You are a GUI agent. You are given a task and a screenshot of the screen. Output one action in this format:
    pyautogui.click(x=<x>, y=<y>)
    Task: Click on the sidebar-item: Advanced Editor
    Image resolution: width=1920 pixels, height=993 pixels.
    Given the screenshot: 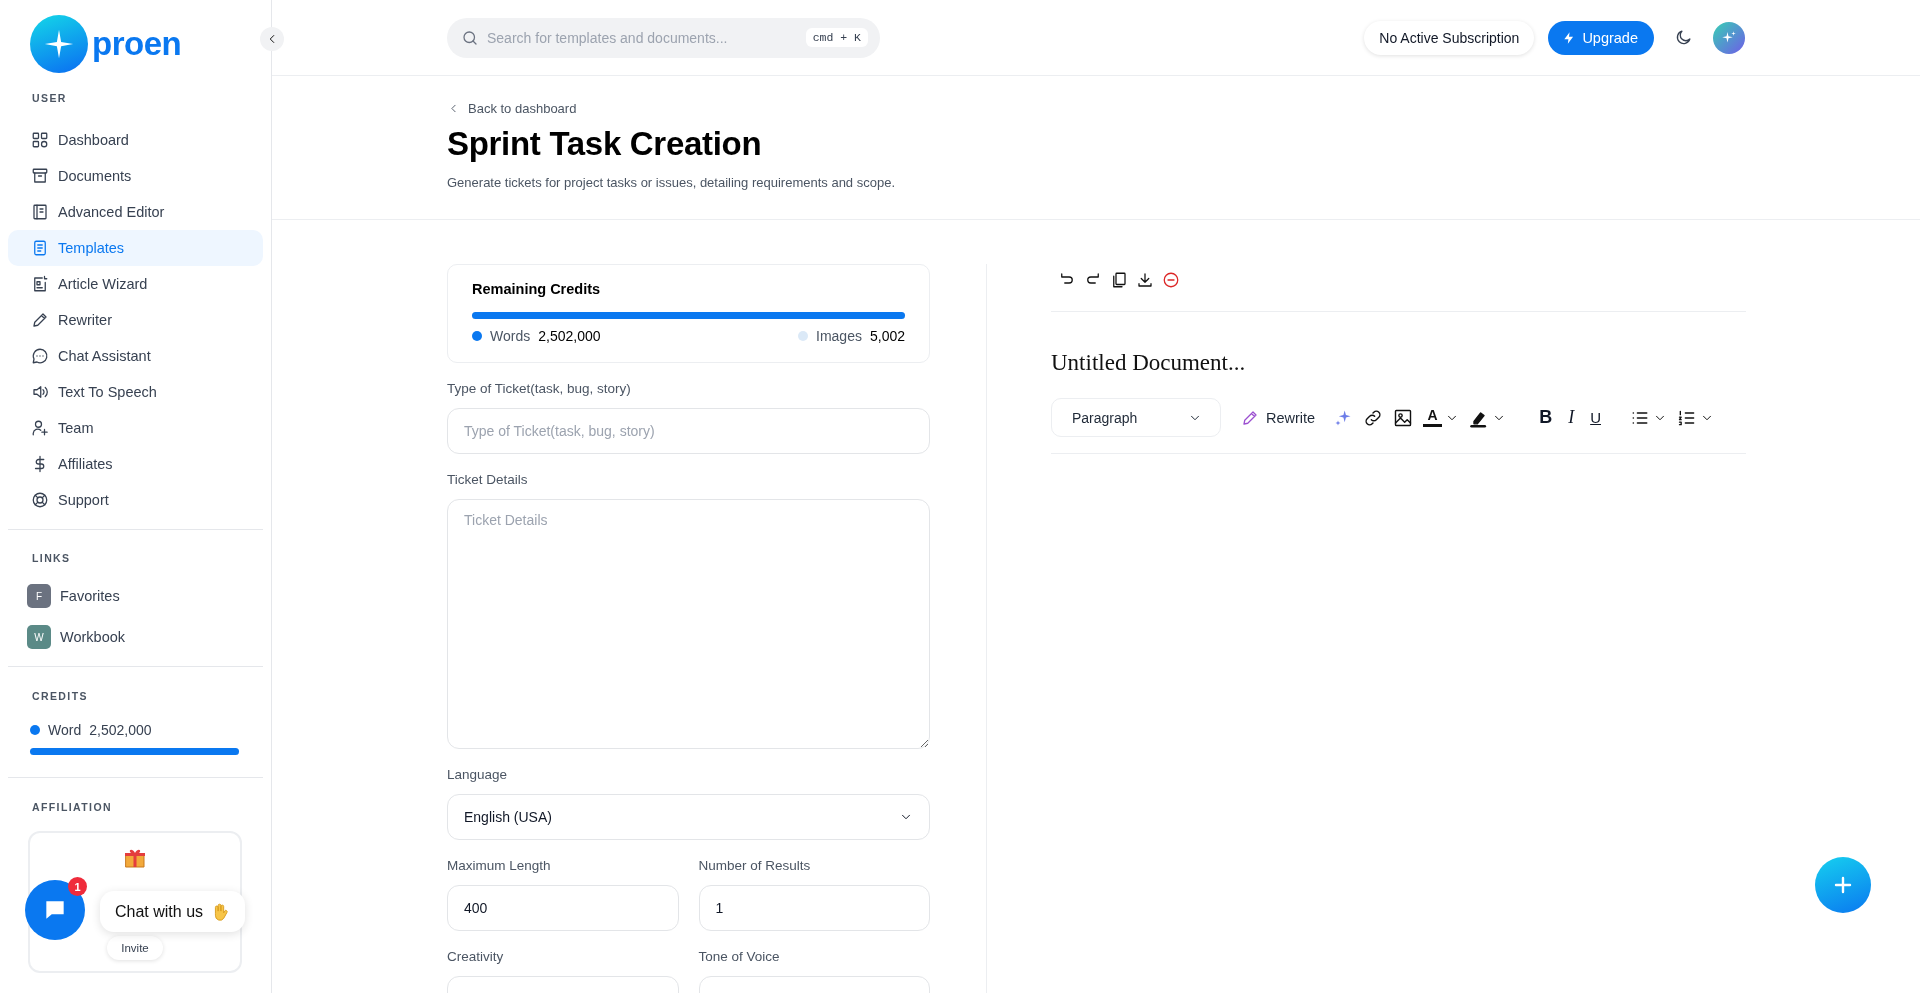 What is the action you would take?
    pyautogui.click(x=135, y=212)
    